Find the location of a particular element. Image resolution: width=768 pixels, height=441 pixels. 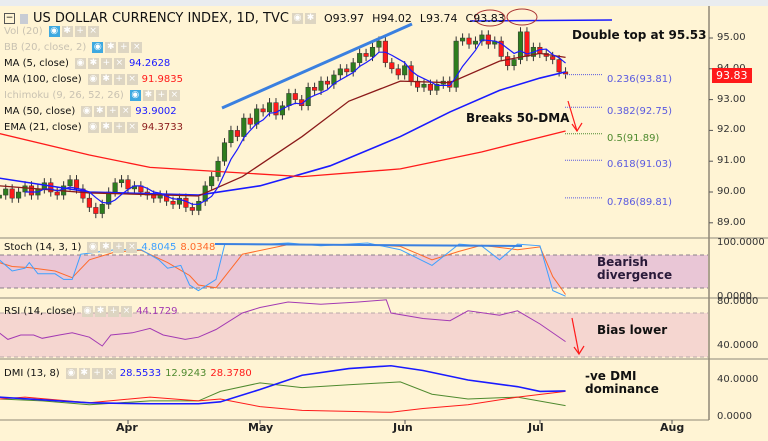

double-top-note: Double top at 95.53 is located at coordinates (639, 35).